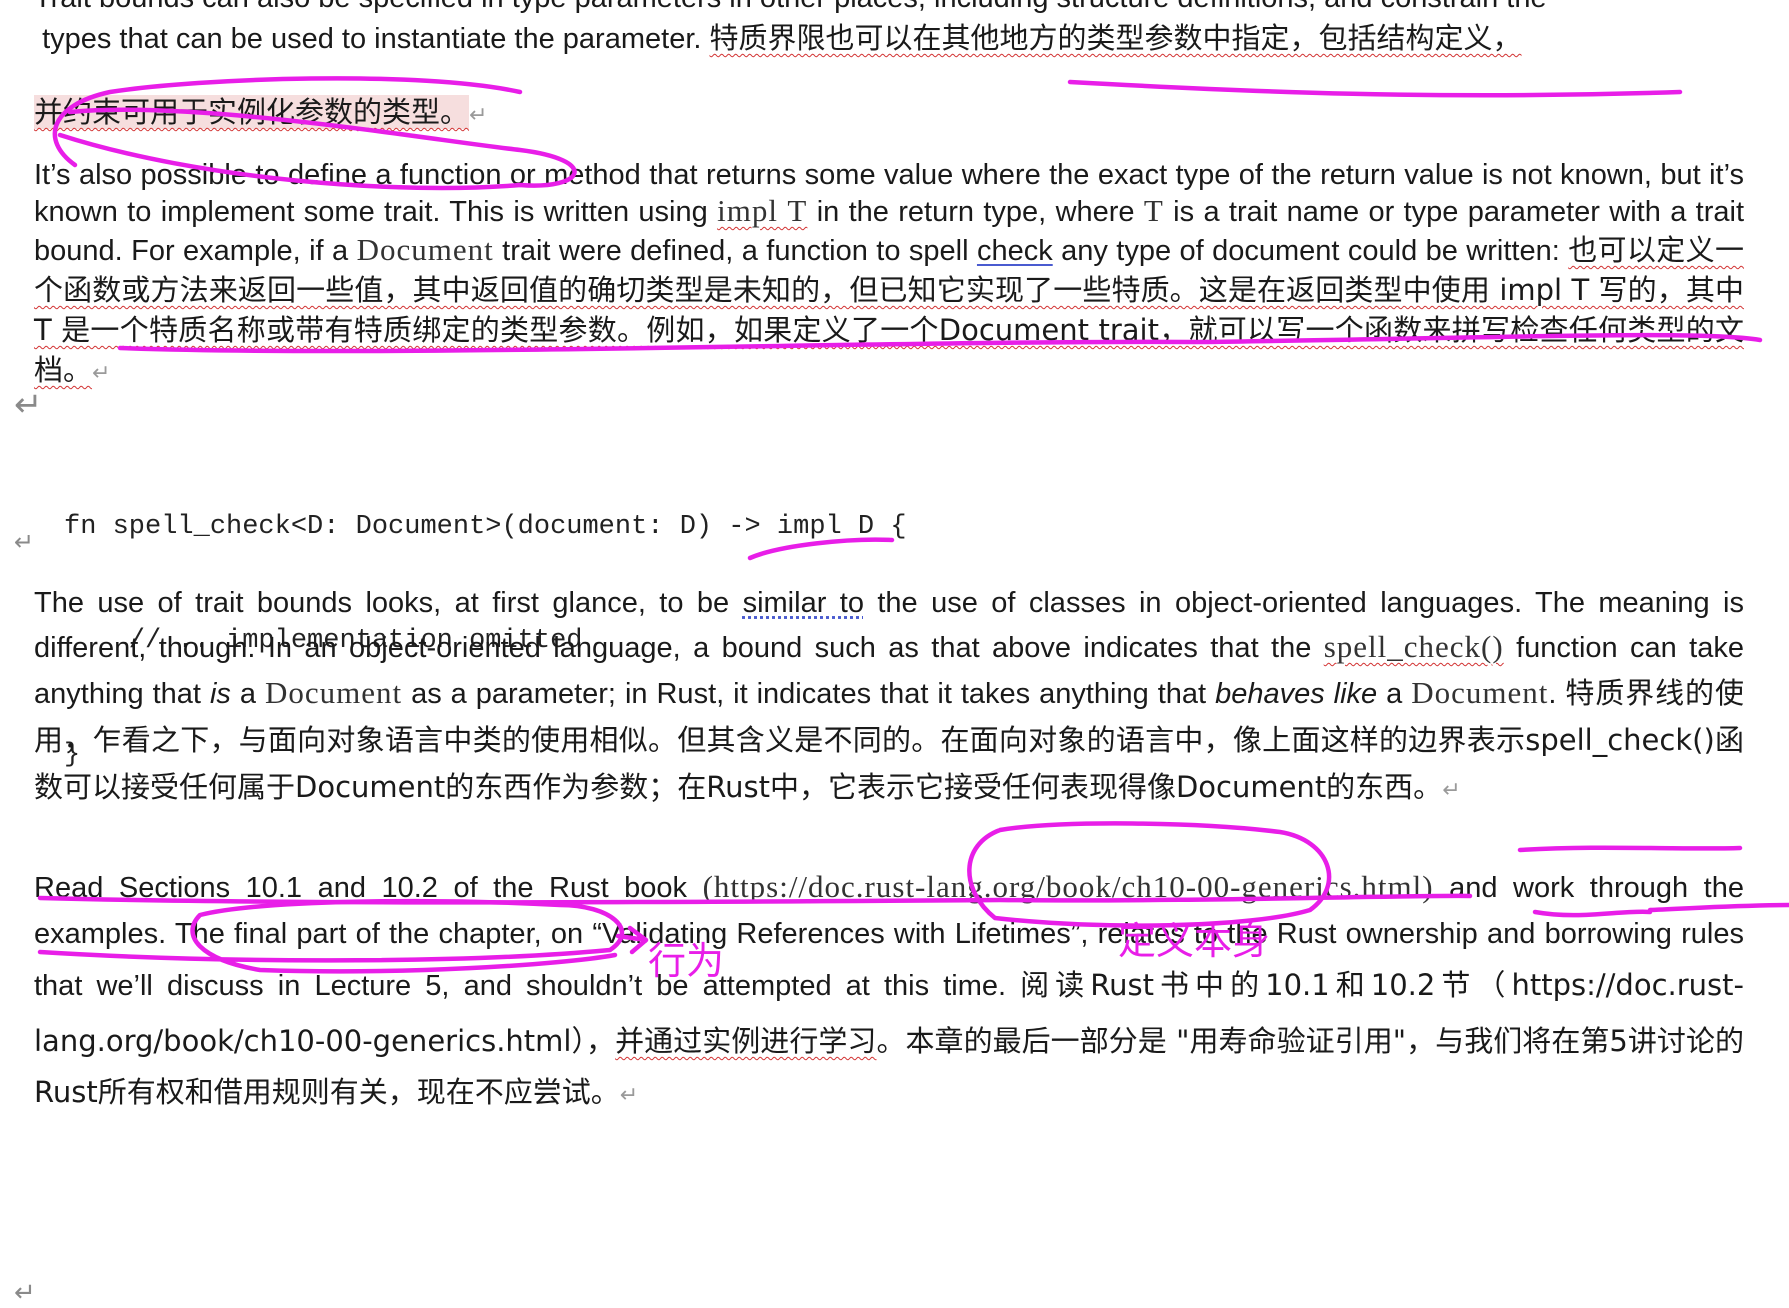 The image size is (1789, 1308). Describe the element at coordinates (1296, 694) in the screenshot. I see `behaves-like-emphasis: behaves like` at that location.